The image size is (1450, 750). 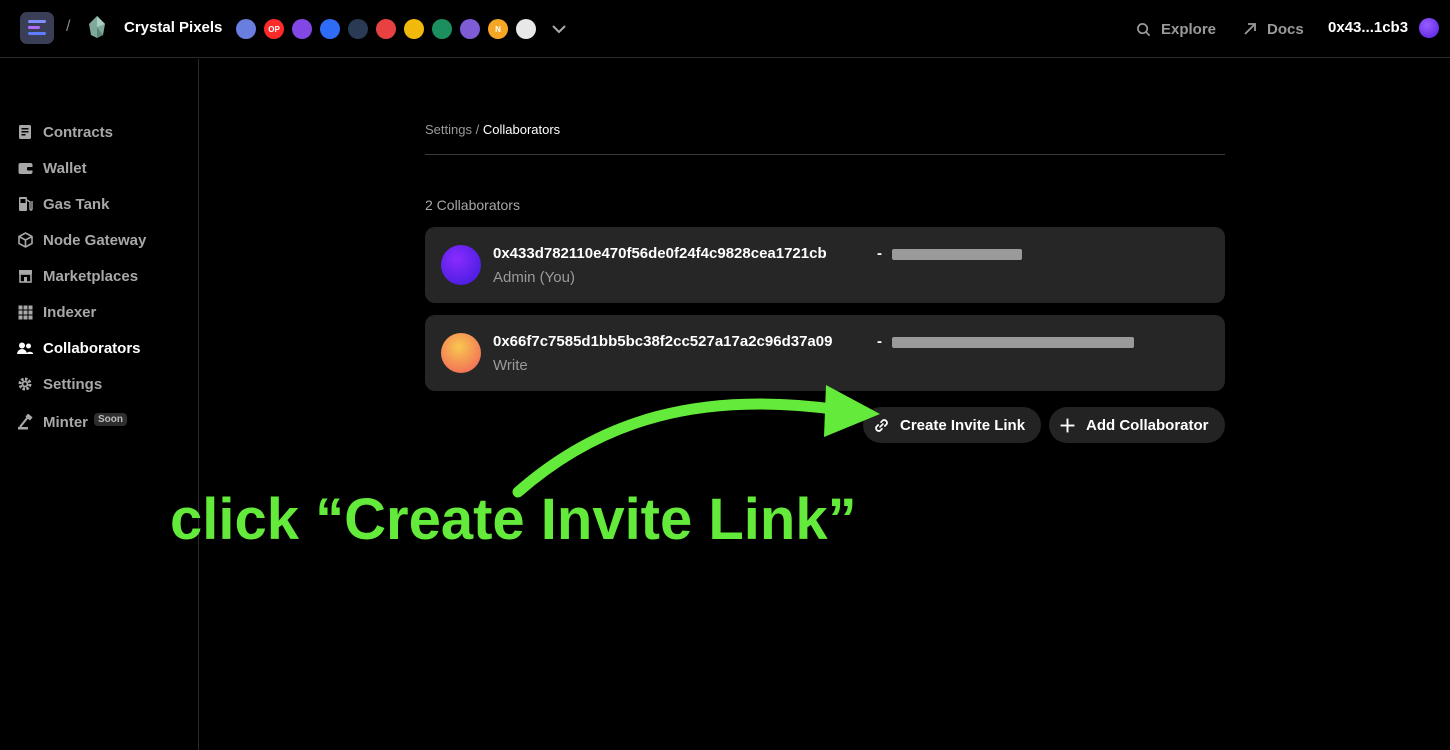 What do you see at coordinates (1189, 29) in the screenshot?
I see `explore-label: Explore` at bounding box center [1189, 29].